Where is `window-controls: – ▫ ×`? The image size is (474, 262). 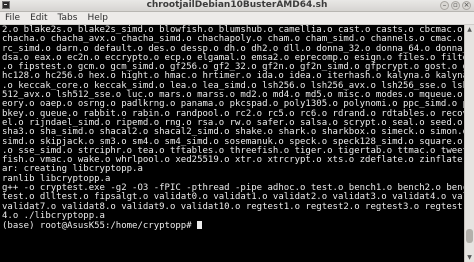 window-controls: – ▫ × is located at coordinates (455, 5).